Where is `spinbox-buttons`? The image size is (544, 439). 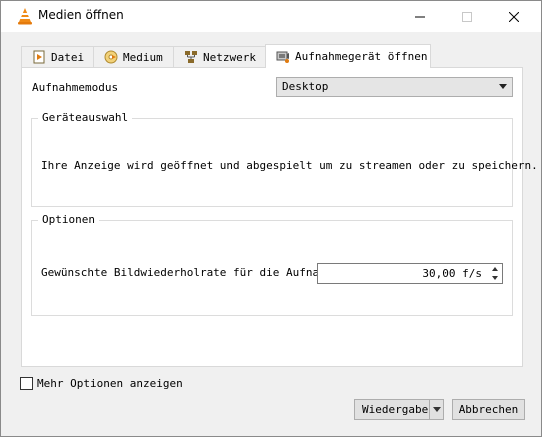 spinbox-buttons is located at coordinates (494, 273).